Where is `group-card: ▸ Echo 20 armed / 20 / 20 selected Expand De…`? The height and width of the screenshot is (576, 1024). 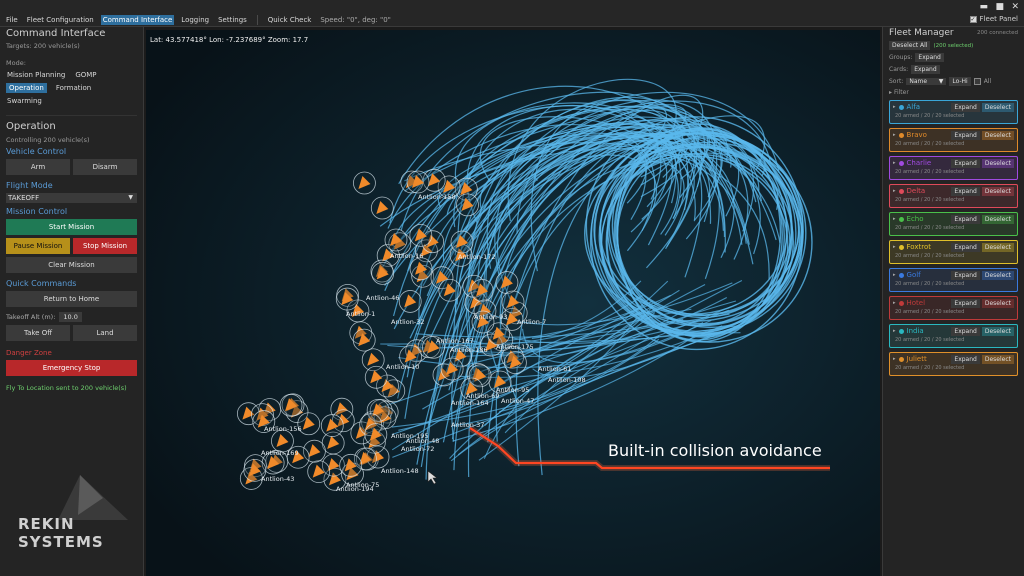
group-card: ▸ Echo 20 armed / 20 / 20 selected Expand De… is located at coordinates (953, 224).